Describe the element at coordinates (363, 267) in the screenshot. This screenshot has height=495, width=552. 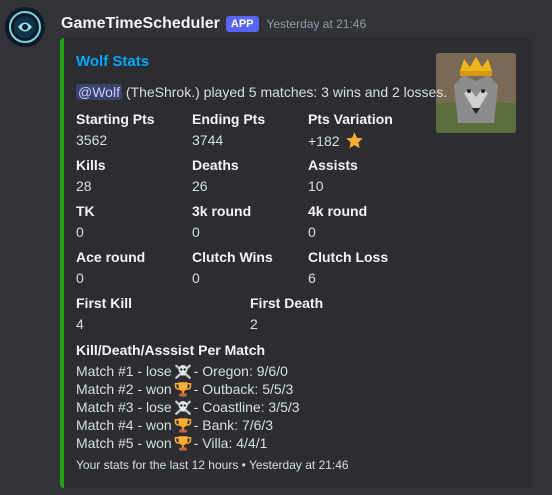
I see `field-clutch-loss: Clutch Loss 6` at that location.